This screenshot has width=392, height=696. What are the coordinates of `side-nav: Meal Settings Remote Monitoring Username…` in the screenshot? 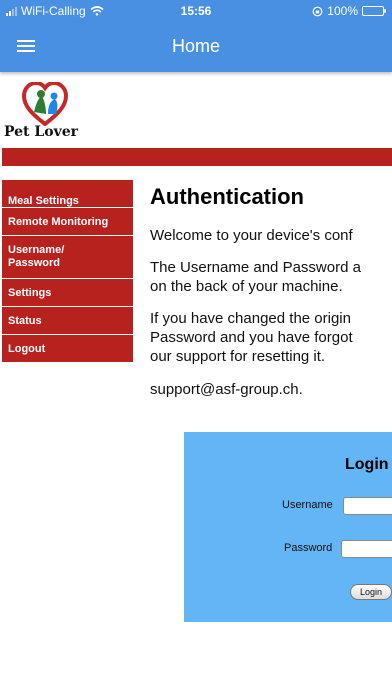 It's located at (67, 271).